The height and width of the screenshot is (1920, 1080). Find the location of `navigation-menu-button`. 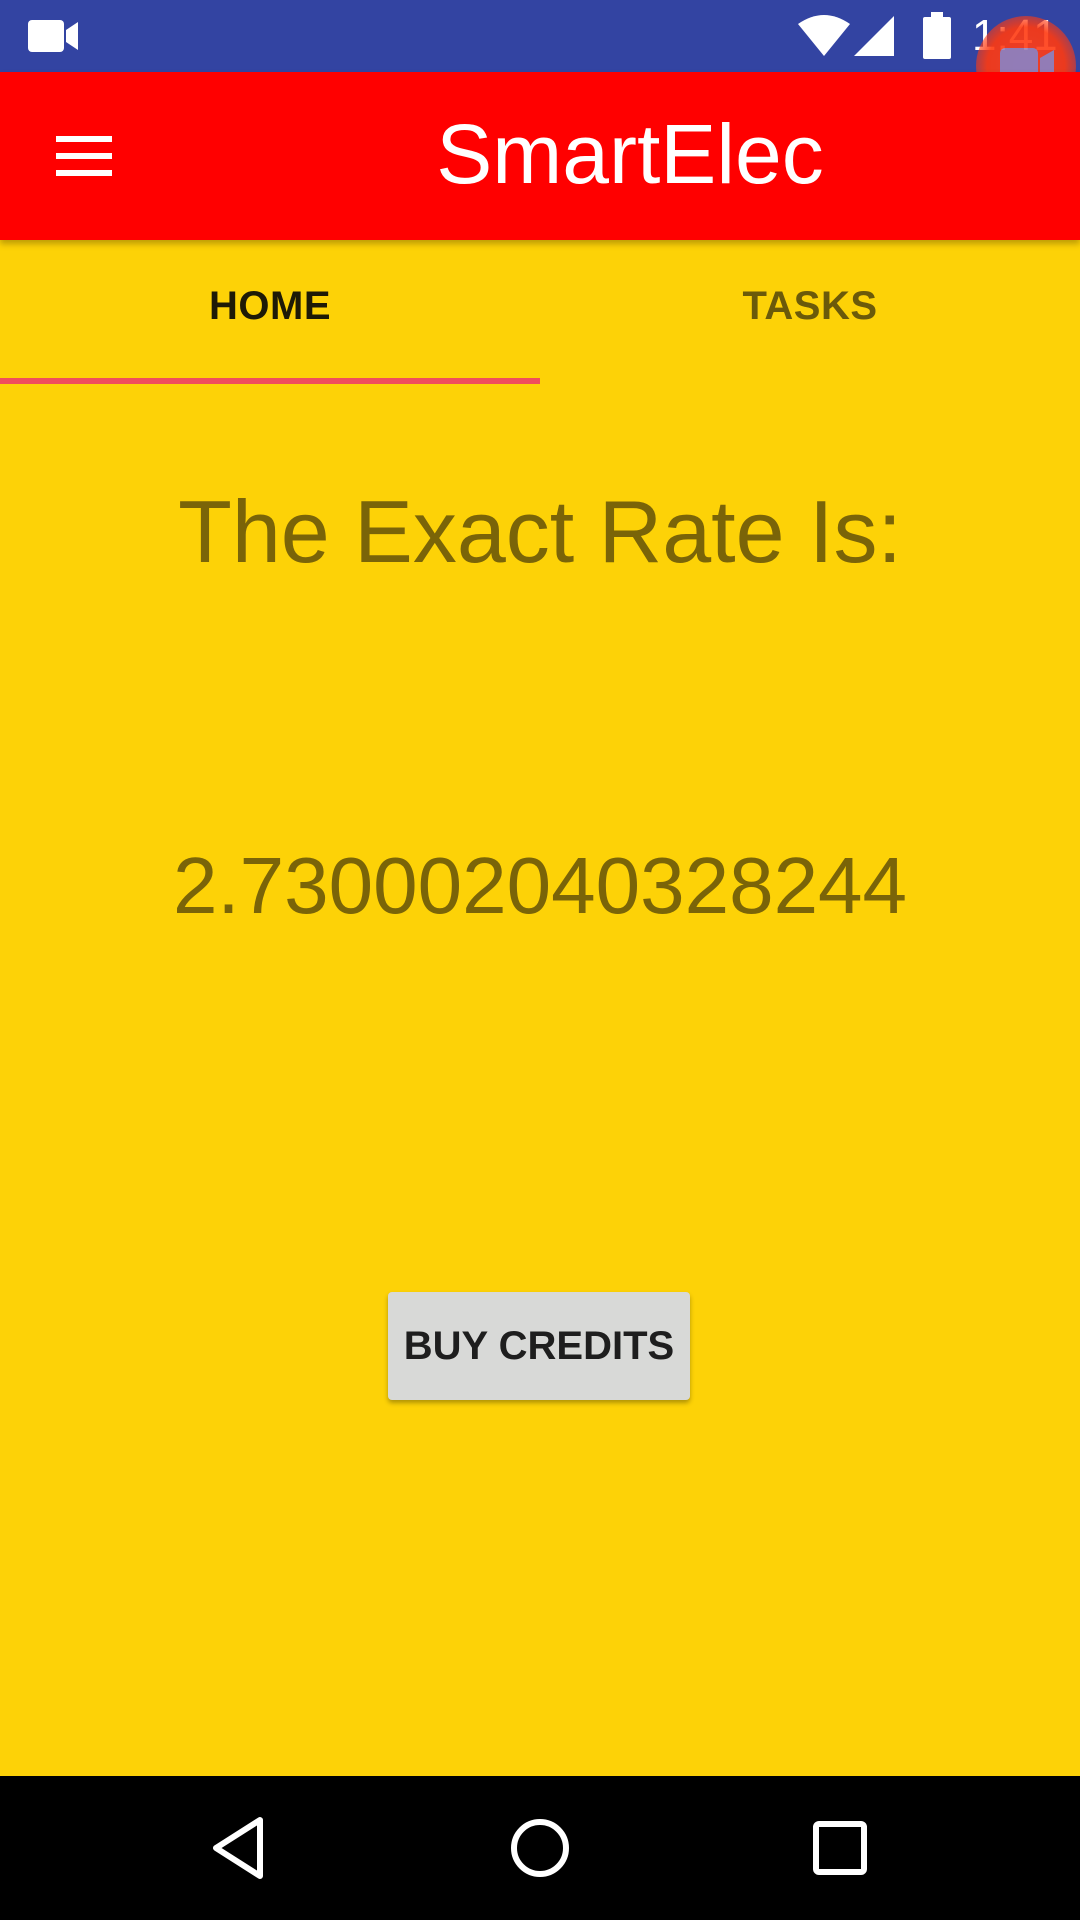

navigation-menu-button is located at coordinates (84, 156).